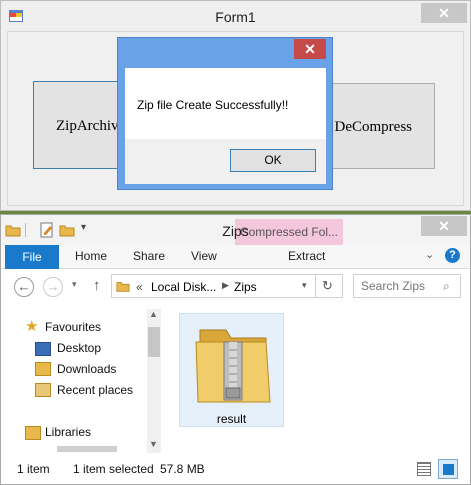 The width and height of the screenshot is (471, 485). Describe the element at coordinates (149, 256) in the screenshot. I see `tab-share: Share` at that location.